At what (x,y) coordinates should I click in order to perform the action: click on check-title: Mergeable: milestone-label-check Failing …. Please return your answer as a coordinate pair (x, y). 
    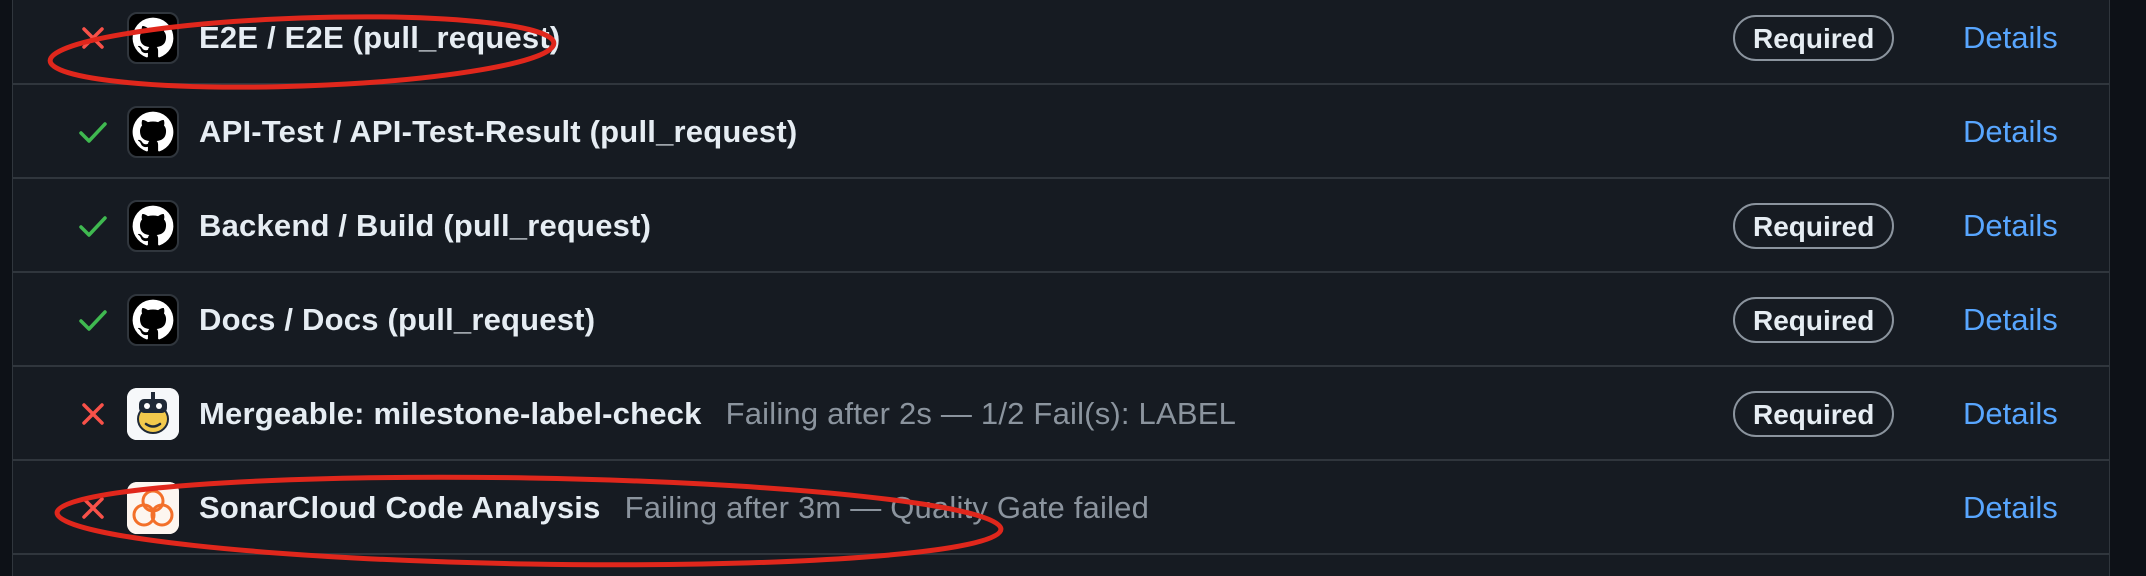
    Looking at the image, I should click on (717, 414).